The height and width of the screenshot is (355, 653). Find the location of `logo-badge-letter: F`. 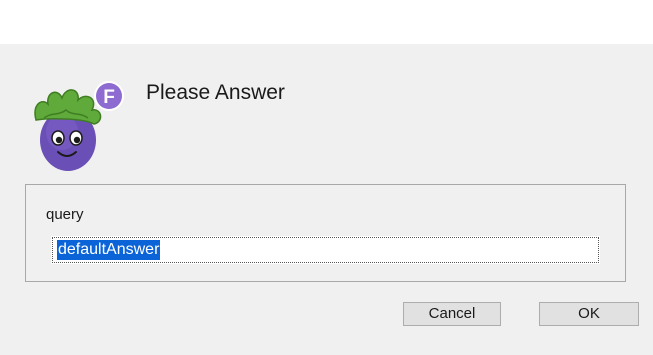

logo-badge-letter: F is located at coordinates (109, 97).